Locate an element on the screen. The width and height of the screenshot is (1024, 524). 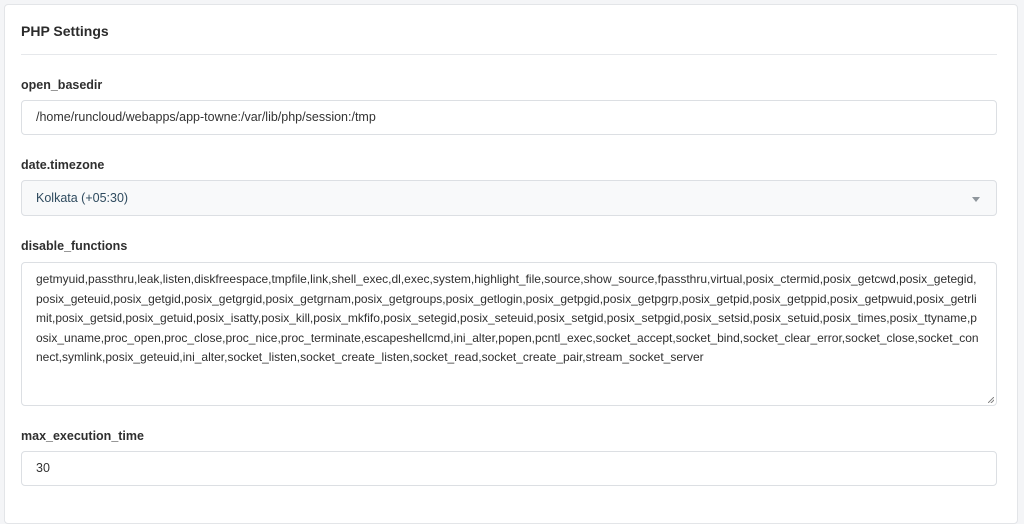
date-timezone-select: Kolkata (+05:30) is located at coordinates (509, 198).